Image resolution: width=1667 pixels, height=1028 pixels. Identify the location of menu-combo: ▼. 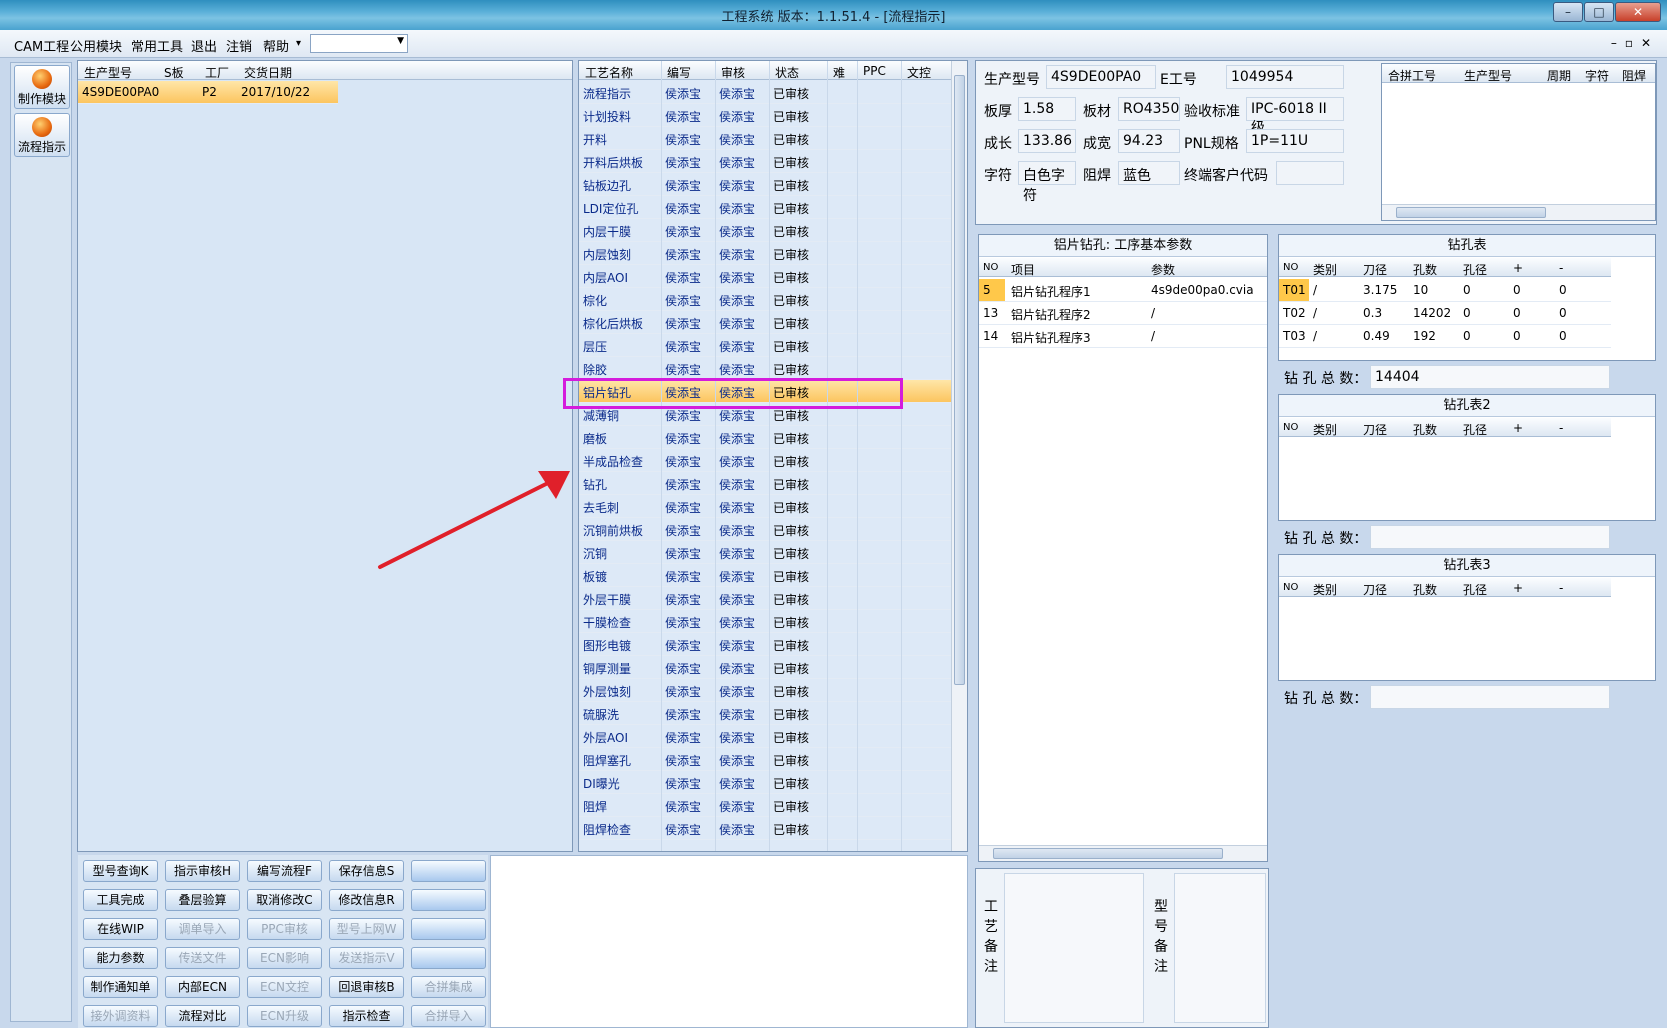
(359, 43).